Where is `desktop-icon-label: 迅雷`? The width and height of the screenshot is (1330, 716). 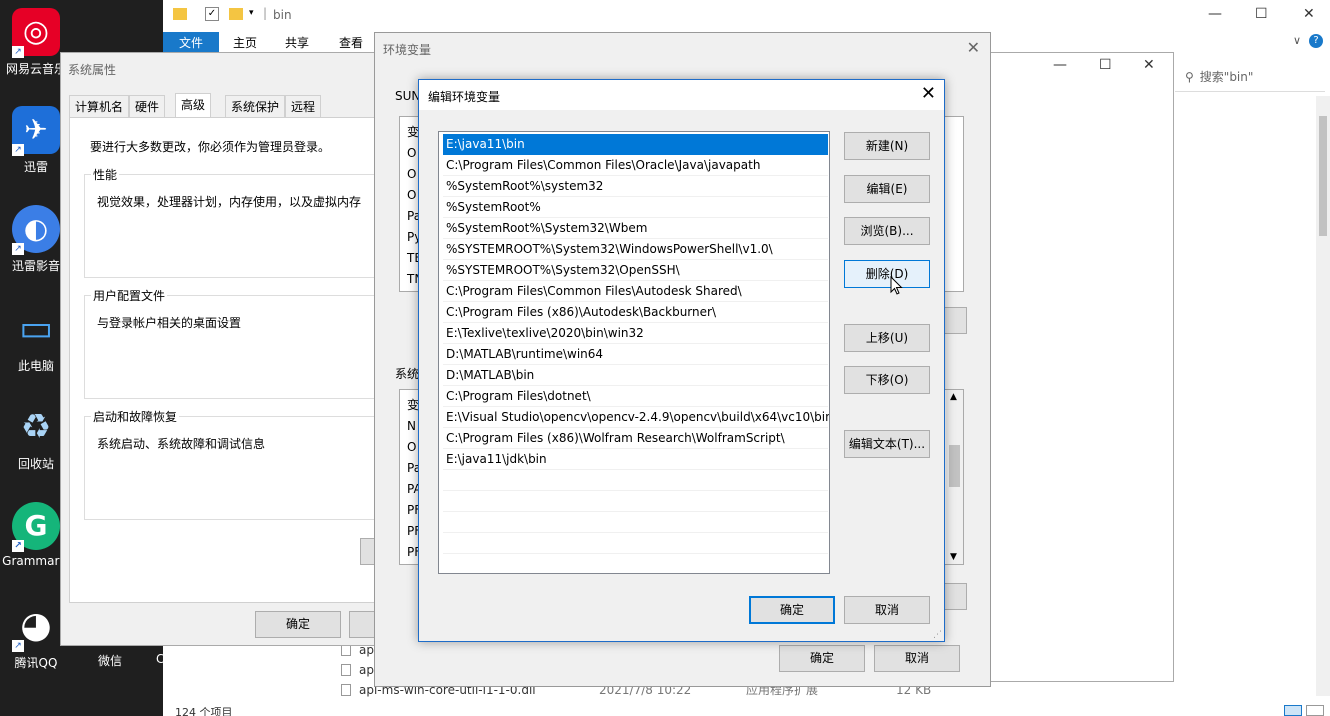 desktop-icon-label: 迅雷 is located at coordinates (35, 167).